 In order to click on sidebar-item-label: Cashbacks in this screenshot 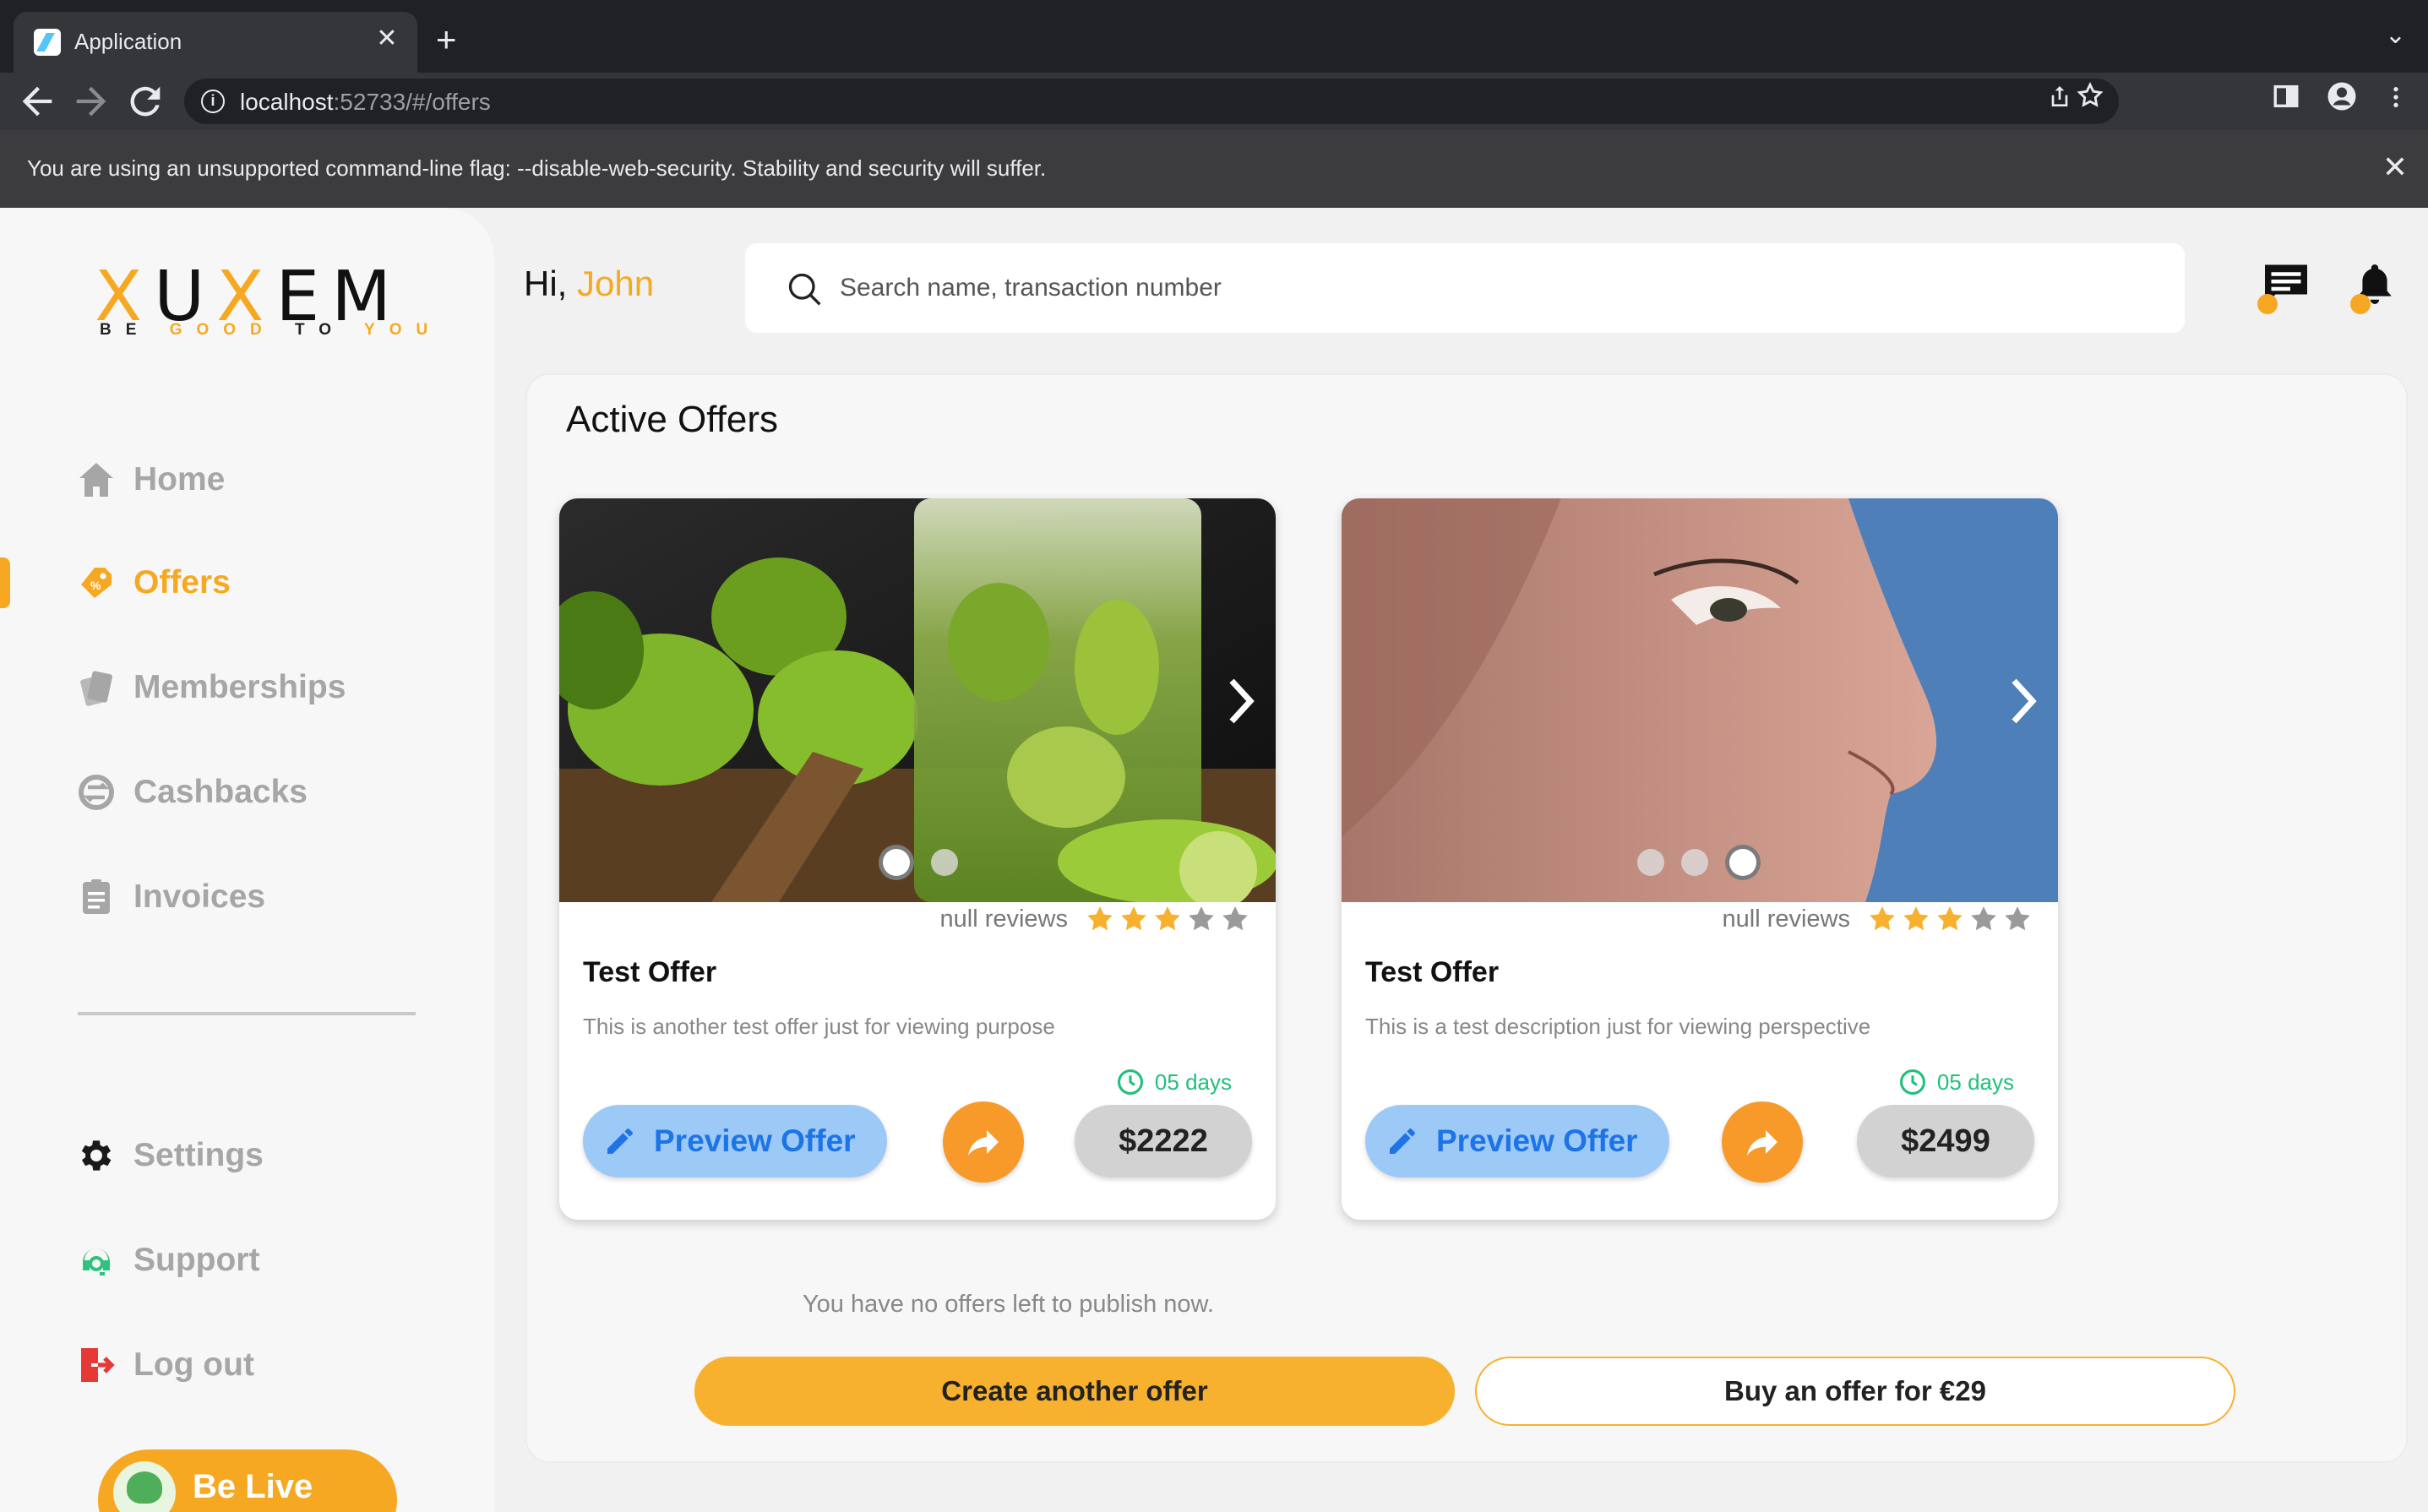, I will do `click(220, 792)`.